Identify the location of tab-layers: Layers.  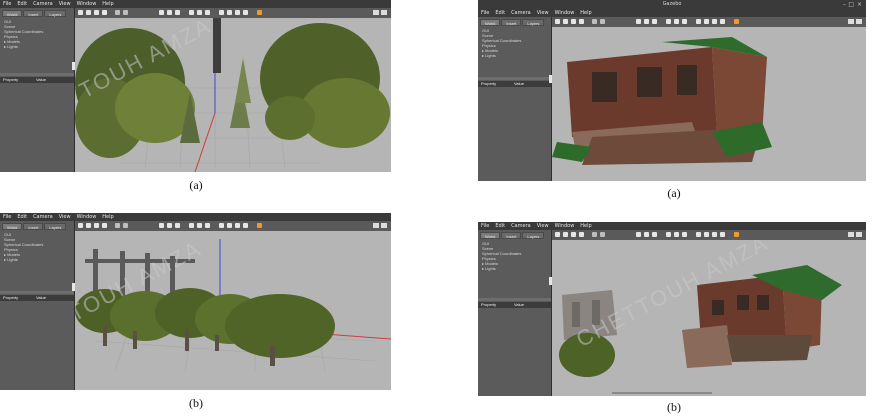
(533, 22).